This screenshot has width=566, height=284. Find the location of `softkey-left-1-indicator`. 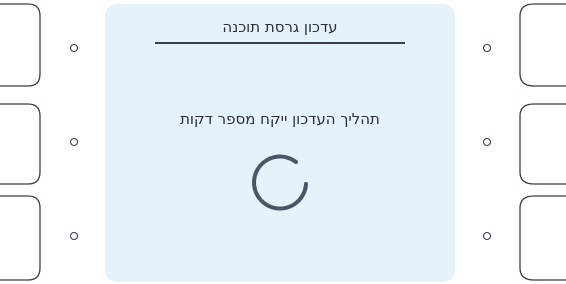

softkey-left-1-indicator is located at coordinates (74, 48).